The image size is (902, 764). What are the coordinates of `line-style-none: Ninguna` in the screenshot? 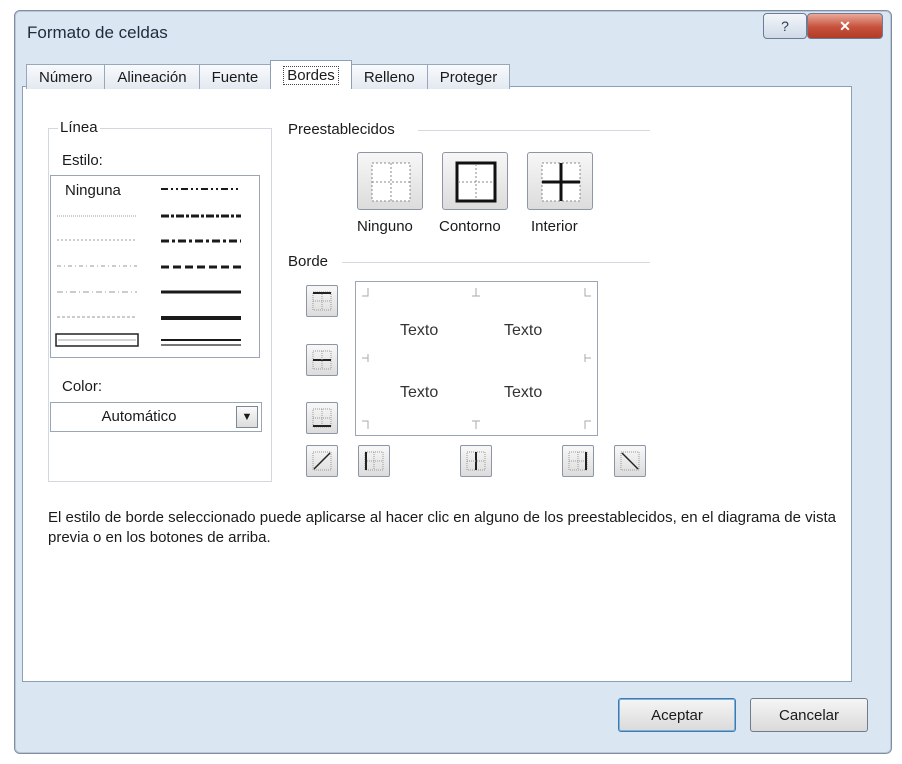 It's located at (93, 190).